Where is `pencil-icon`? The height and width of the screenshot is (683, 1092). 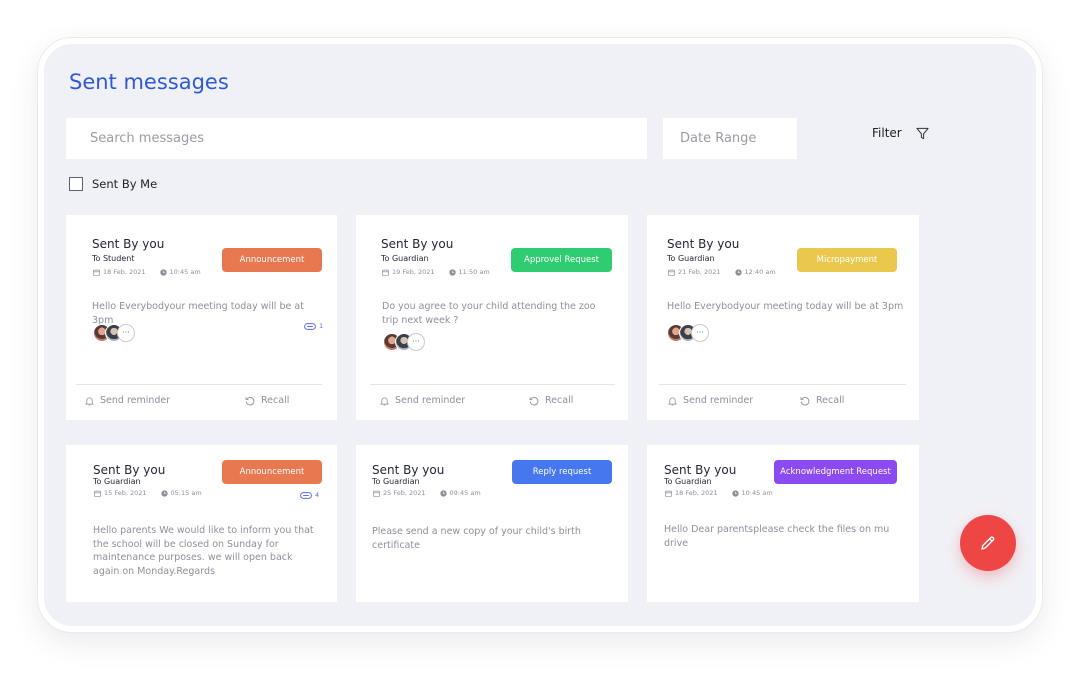
pencil-icon is located at coordinates (988, 543).